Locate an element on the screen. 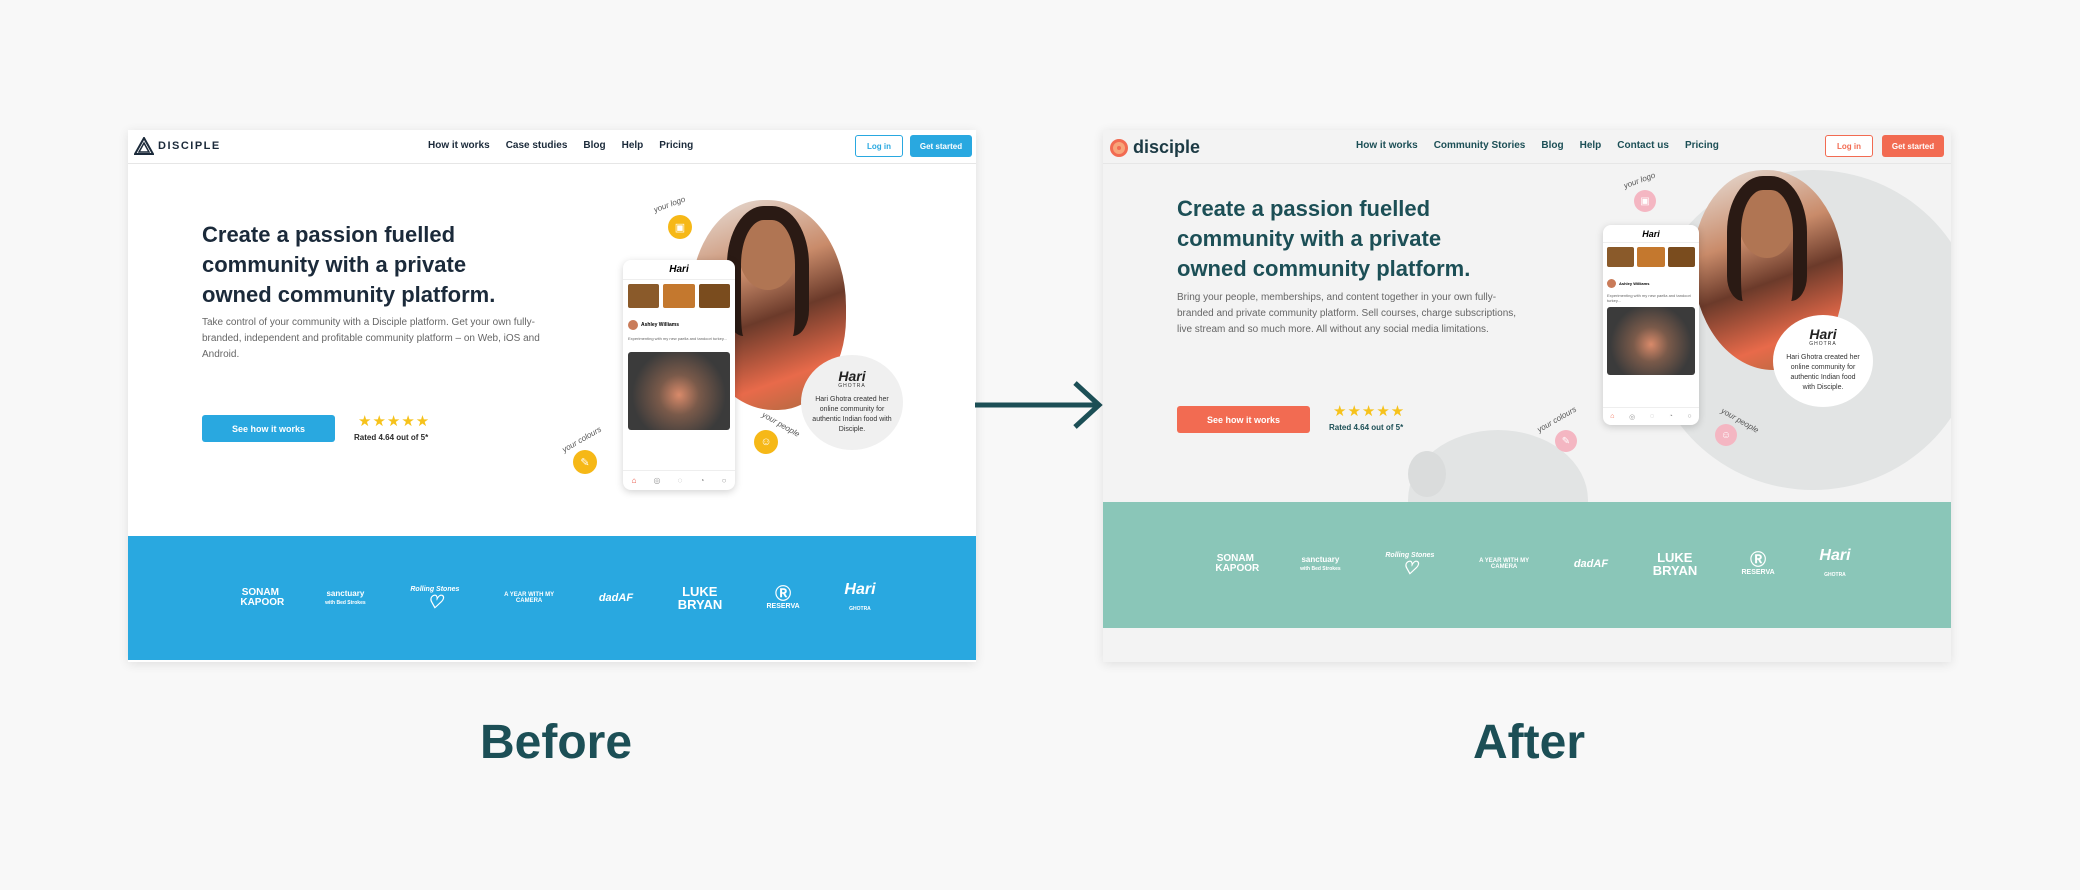  brand-text: RESERVA is located at coordinates (783, 606).